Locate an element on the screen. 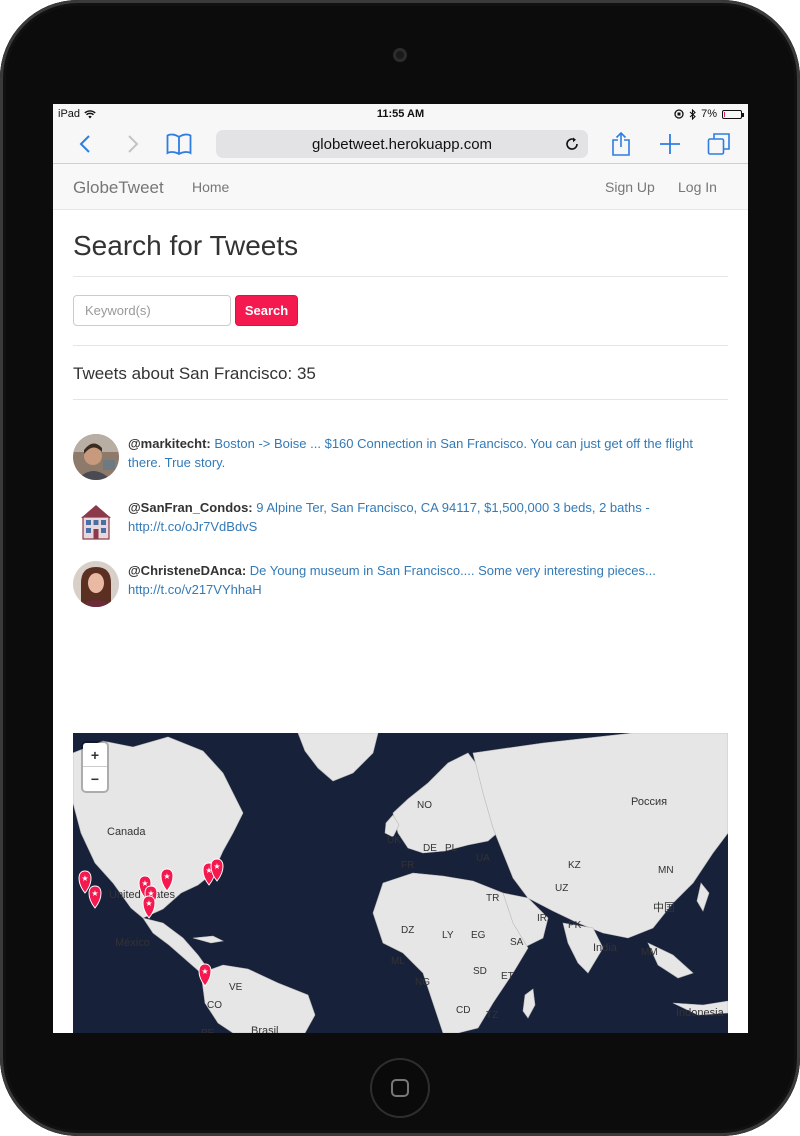  map-label: India is located at coordinates (605, 948).